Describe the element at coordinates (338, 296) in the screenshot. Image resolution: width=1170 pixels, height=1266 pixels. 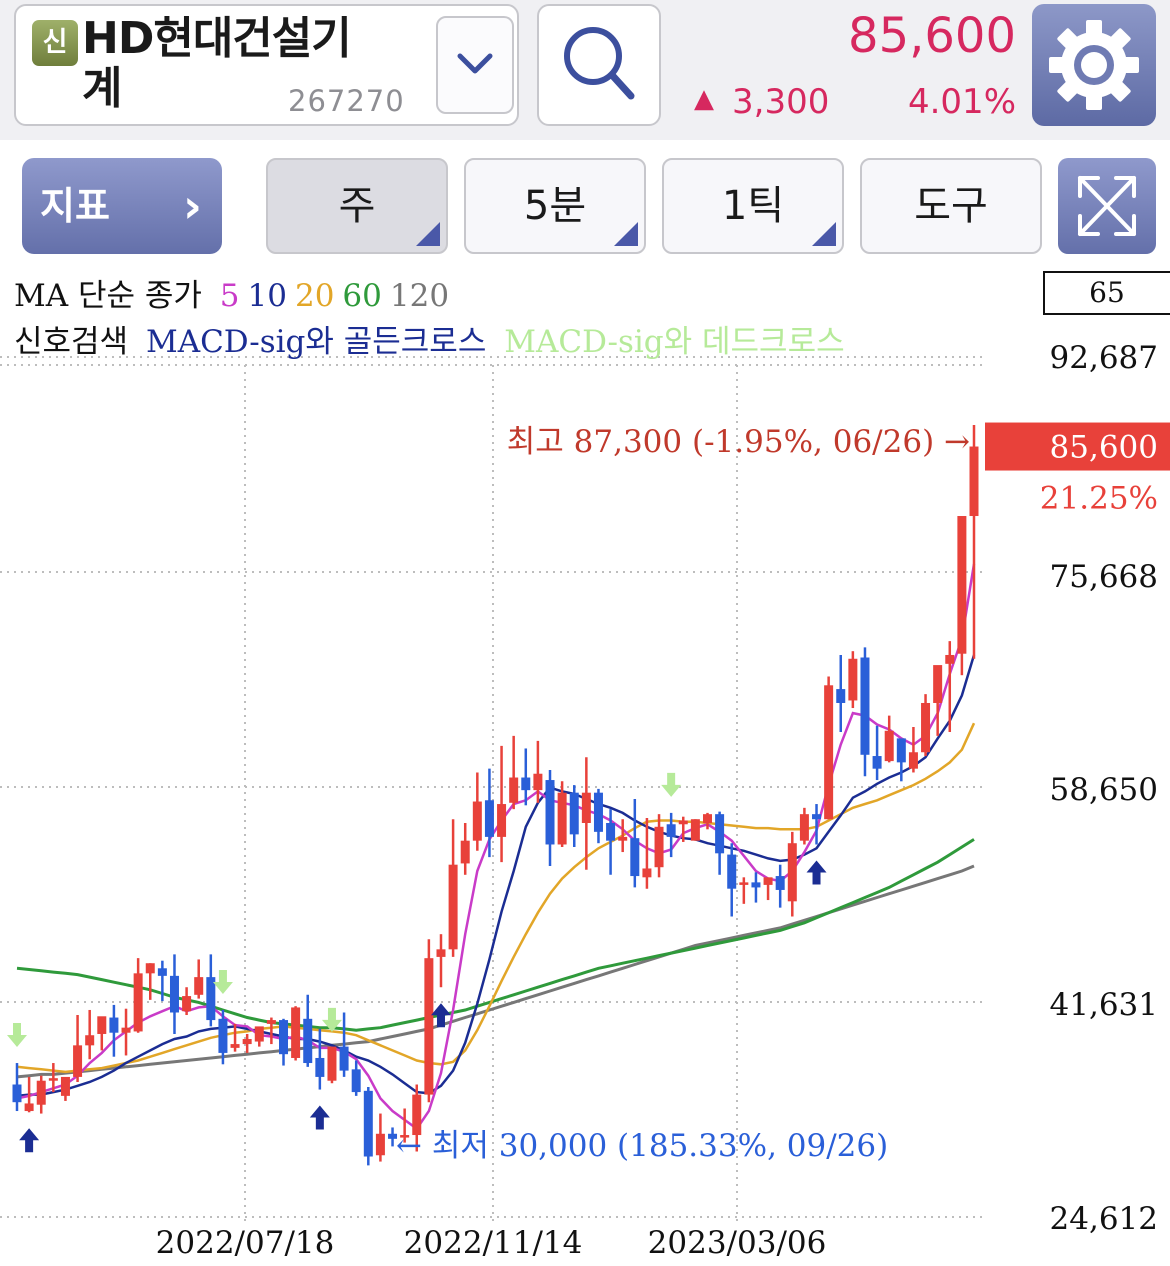
I see `ma-legend-items: 5 10 20 60 120` at that location.